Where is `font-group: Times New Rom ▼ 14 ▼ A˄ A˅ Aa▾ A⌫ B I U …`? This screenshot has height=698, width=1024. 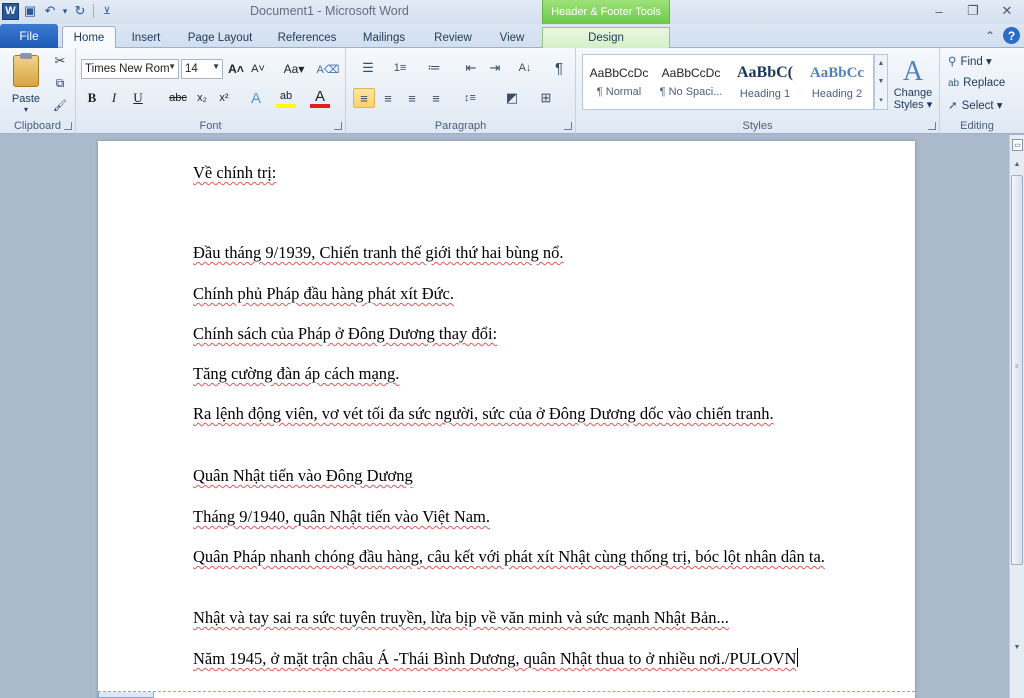
font-group: Times New Rom ▼ 14 ▼ A˄ A˅ Aa▾ A⌫ B I U … is located at coordinates (211, 91).